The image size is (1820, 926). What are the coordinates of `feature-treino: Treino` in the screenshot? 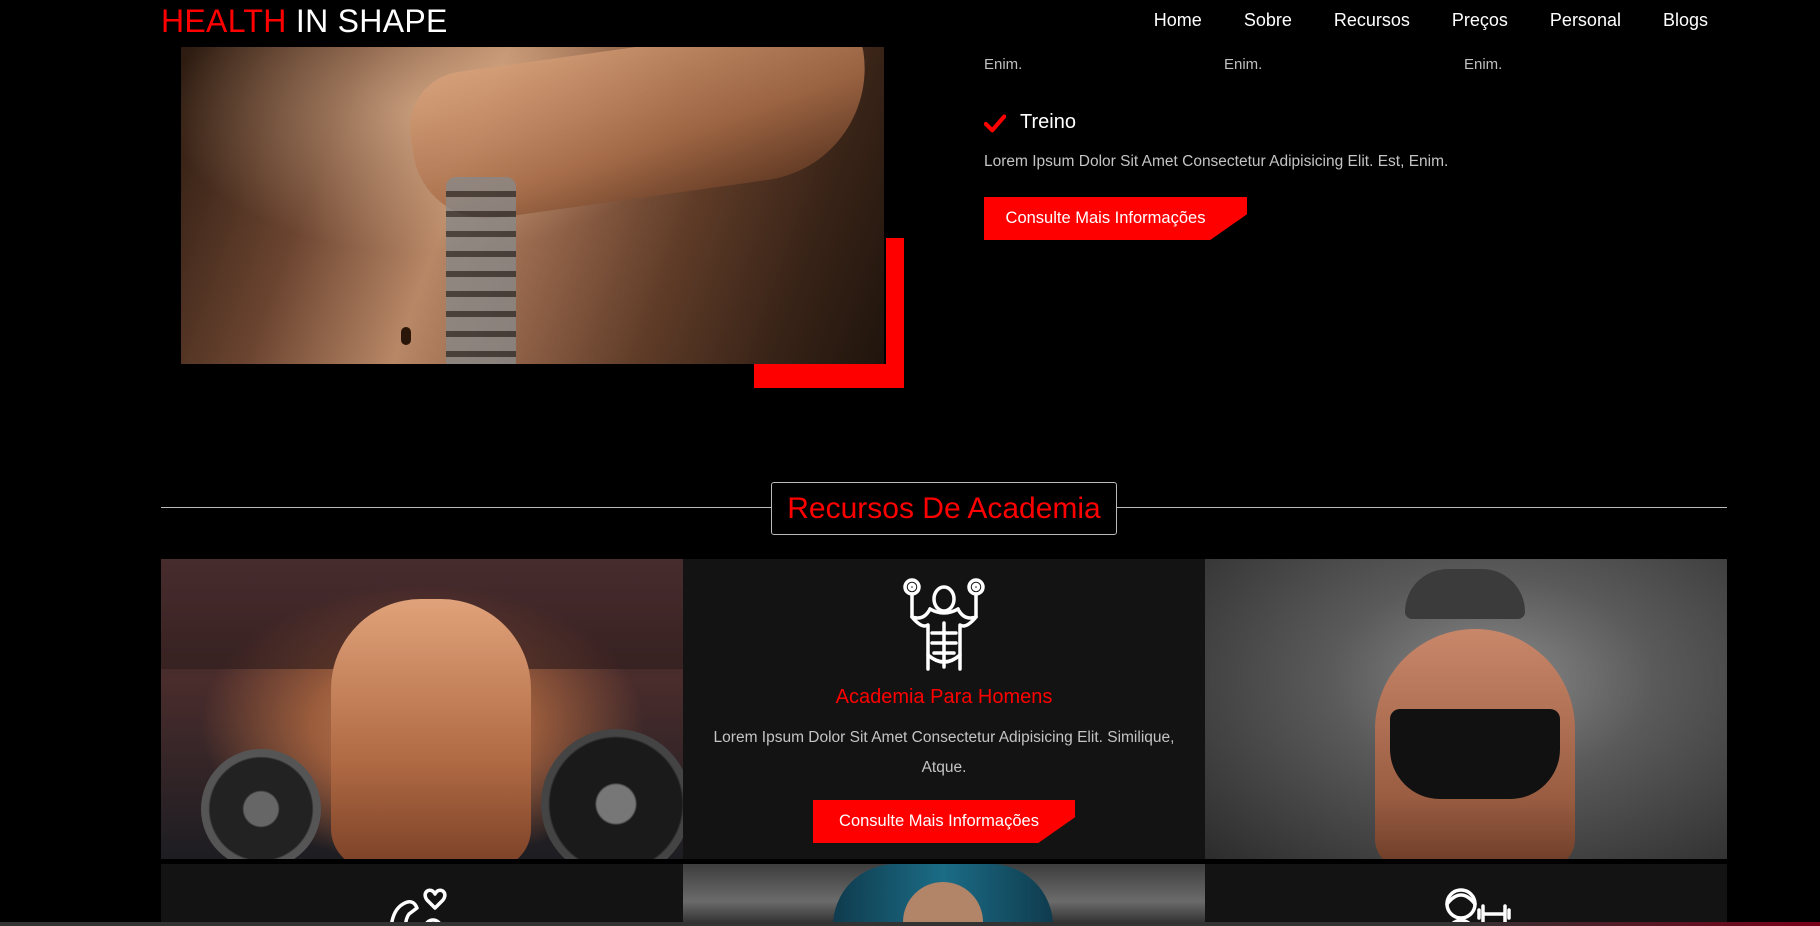 It's located at (1030, 122).